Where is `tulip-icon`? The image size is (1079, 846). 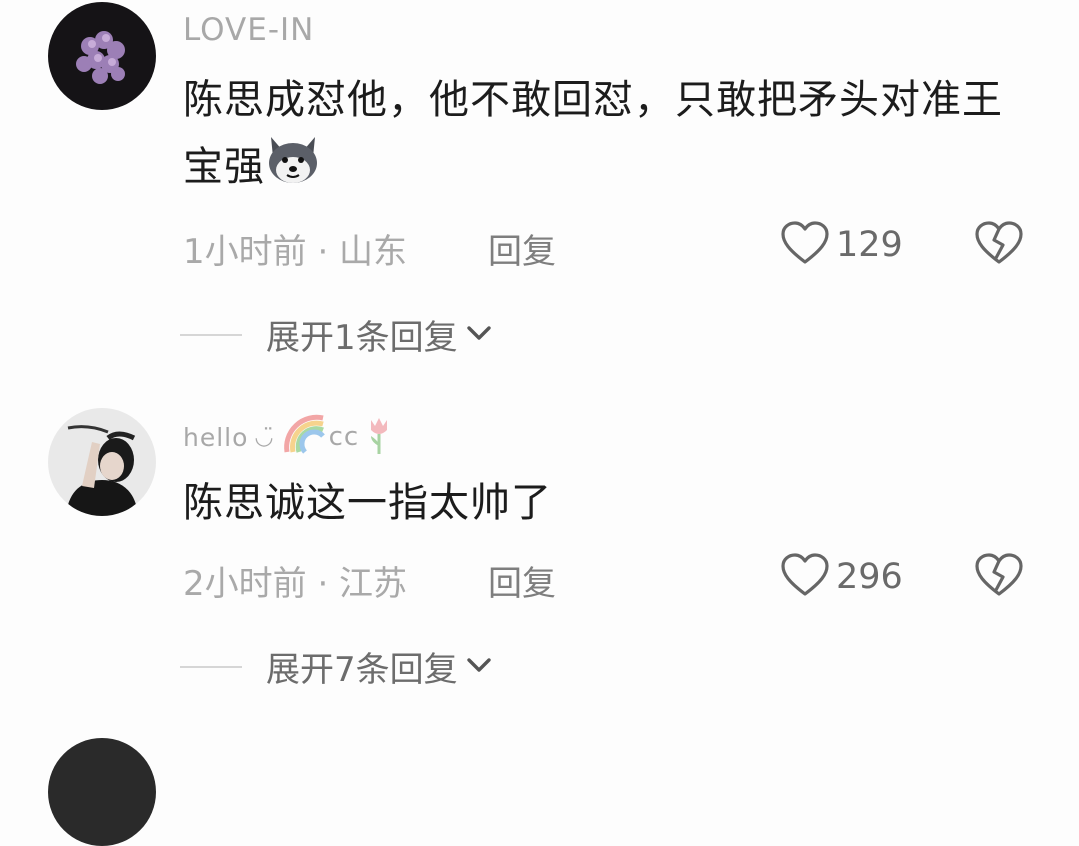
tulip-icon is located at coordinates (379, 437).